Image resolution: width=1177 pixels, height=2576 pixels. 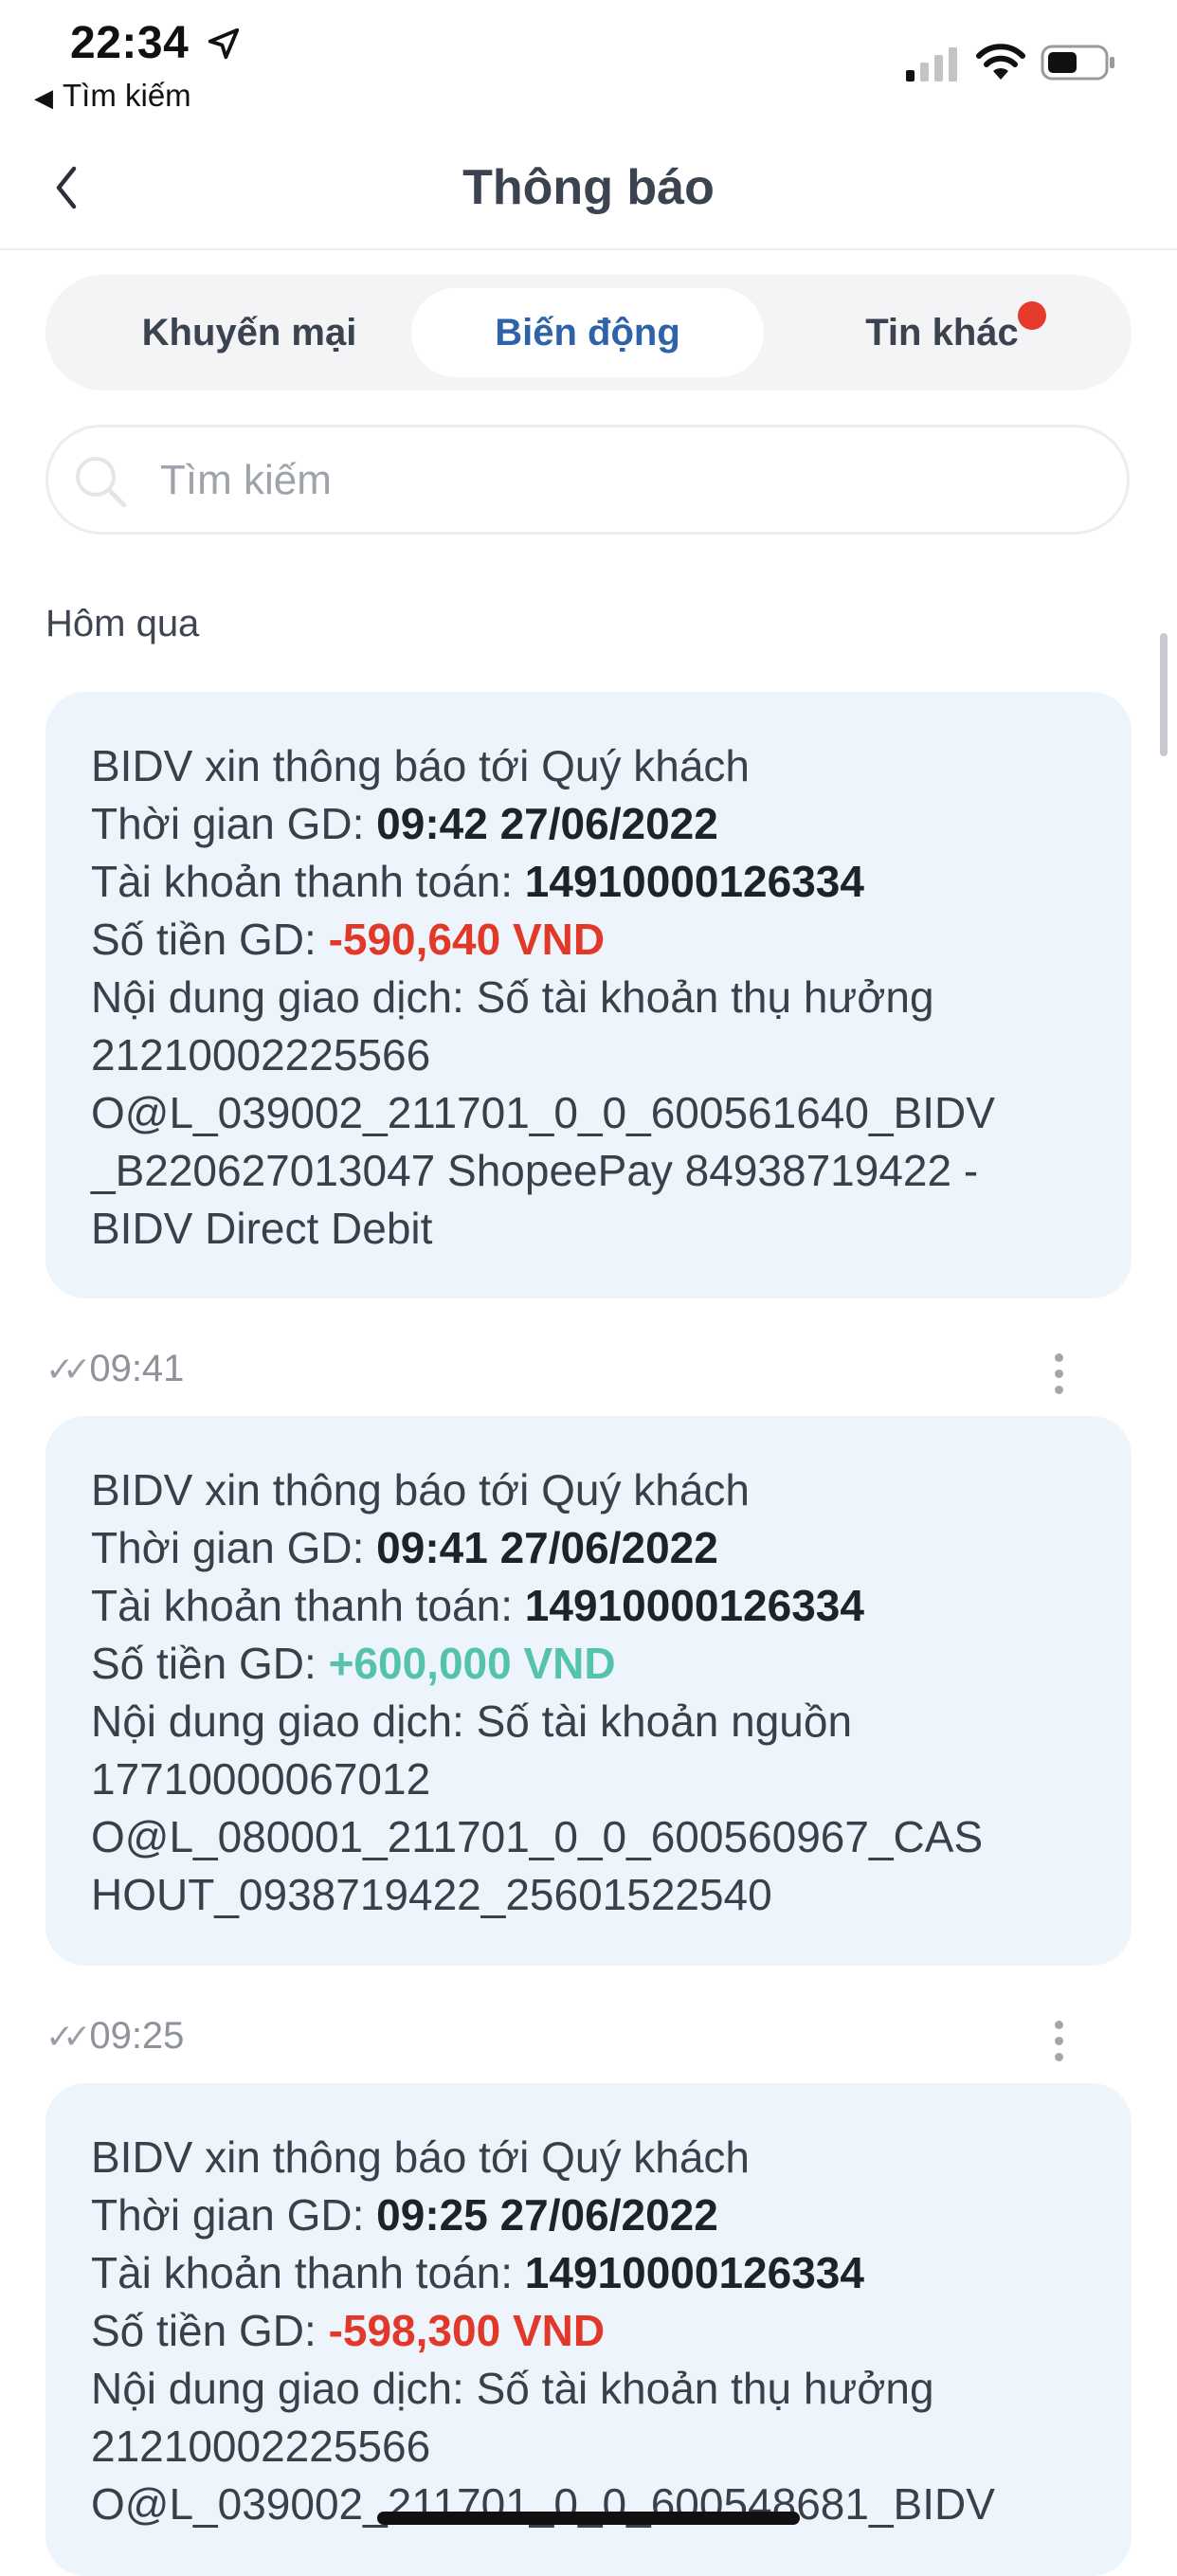 I want to click on unread-badge, so click(x=1032, y=315).